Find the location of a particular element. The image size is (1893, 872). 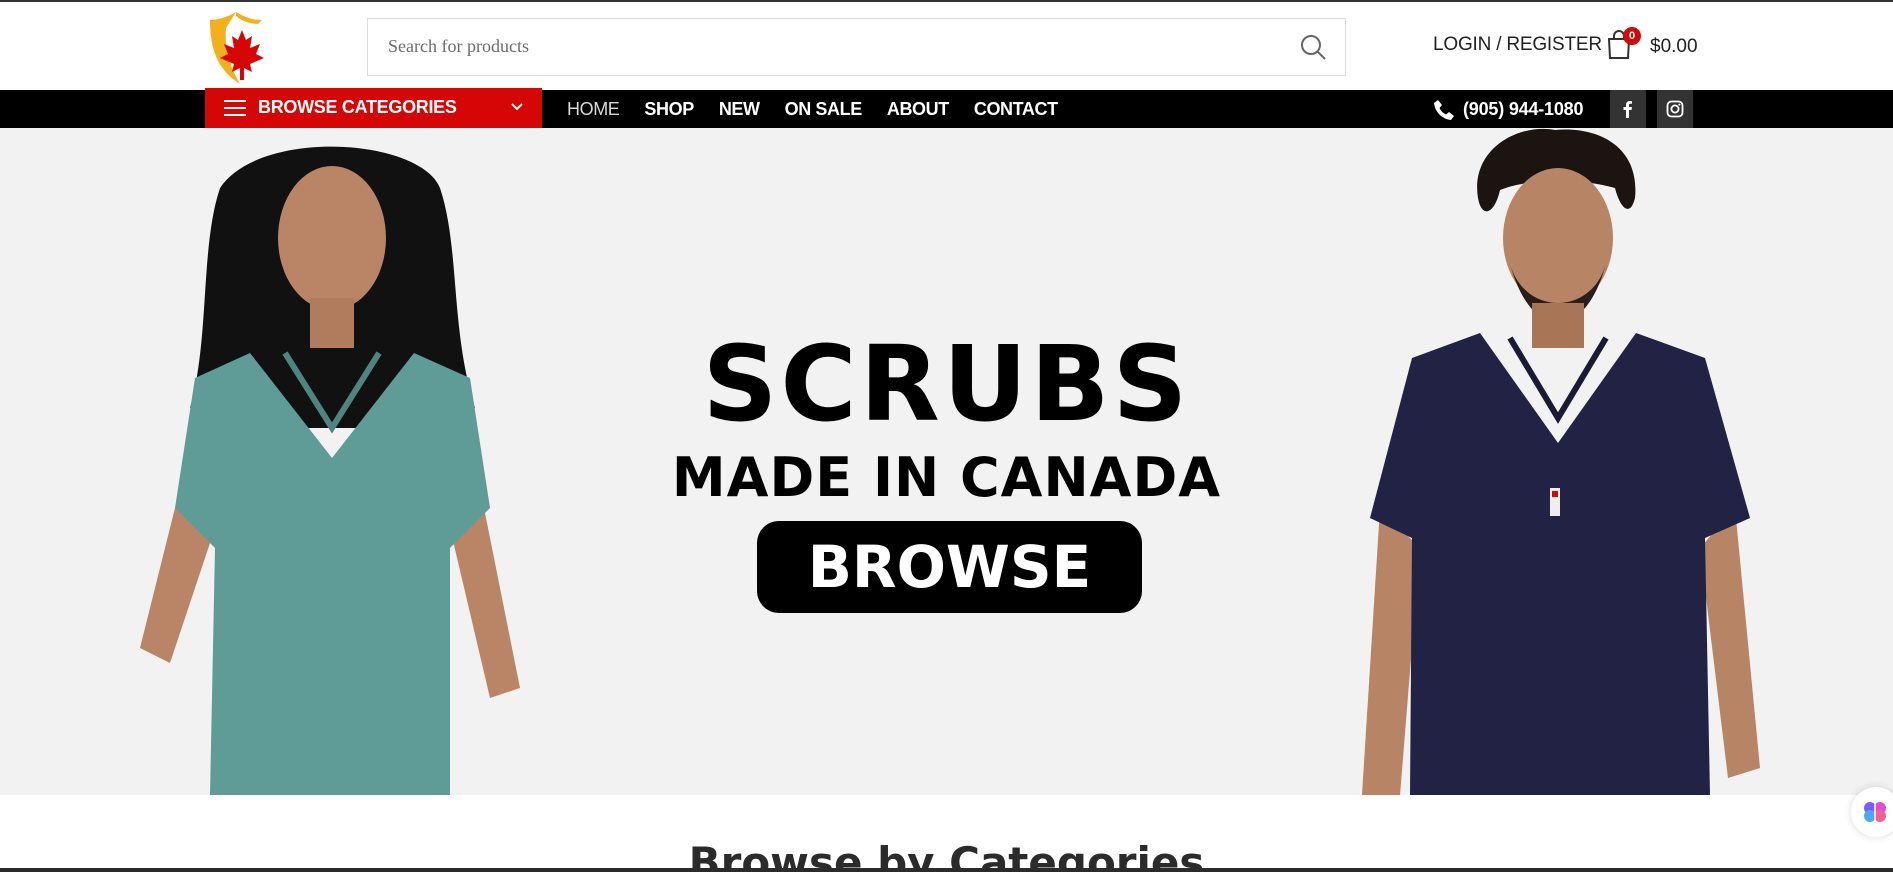

search-box is located at coordinates (856, 47).